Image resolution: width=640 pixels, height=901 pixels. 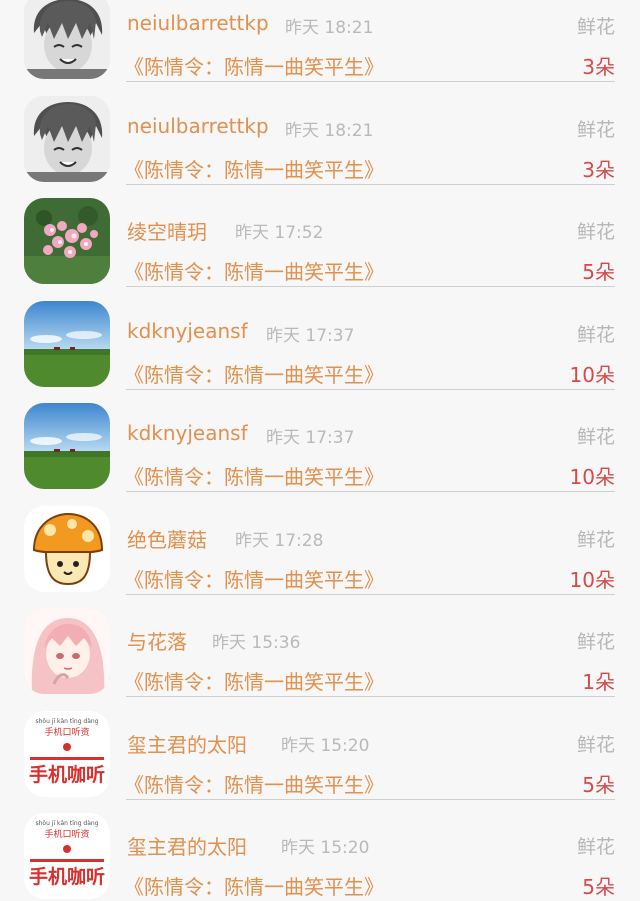 I want to click on username: 绫空晴玥, so click(x=167, y=230).